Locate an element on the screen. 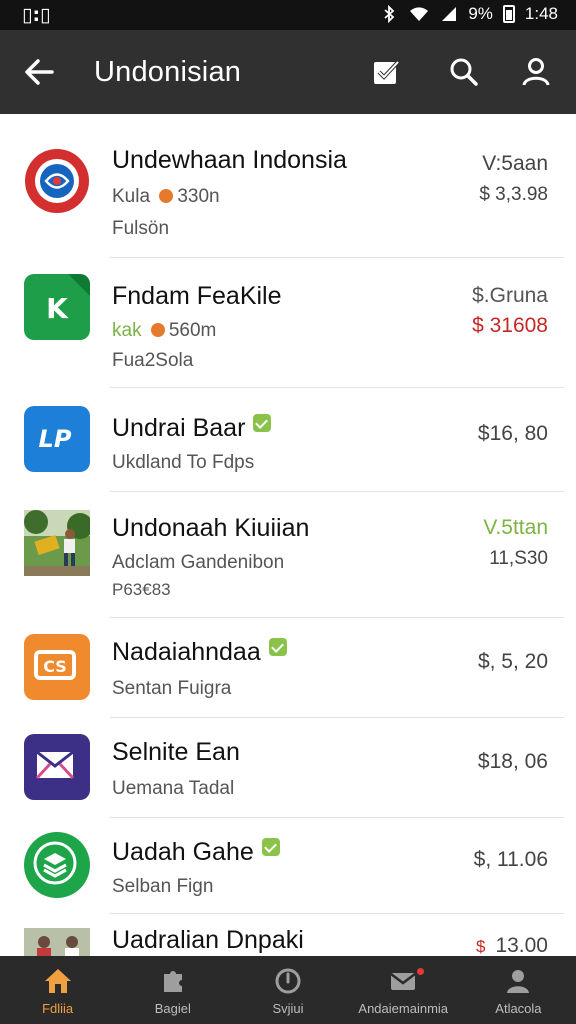 This screenshot has width=576, height=1024. nav-label: Fdliia is located at coordinates (58, 1008).